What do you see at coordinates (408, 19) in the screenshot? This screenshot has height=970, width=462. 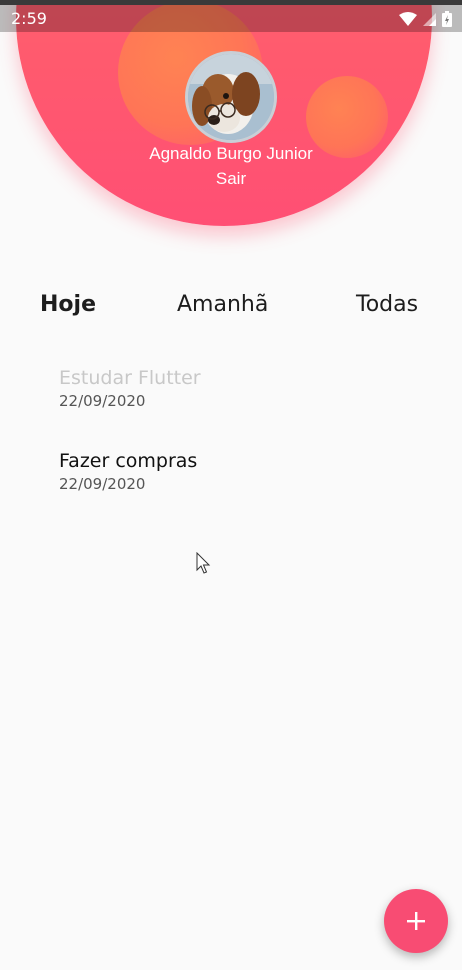 I see `wifi-icon` at bounding box center [408, 19].